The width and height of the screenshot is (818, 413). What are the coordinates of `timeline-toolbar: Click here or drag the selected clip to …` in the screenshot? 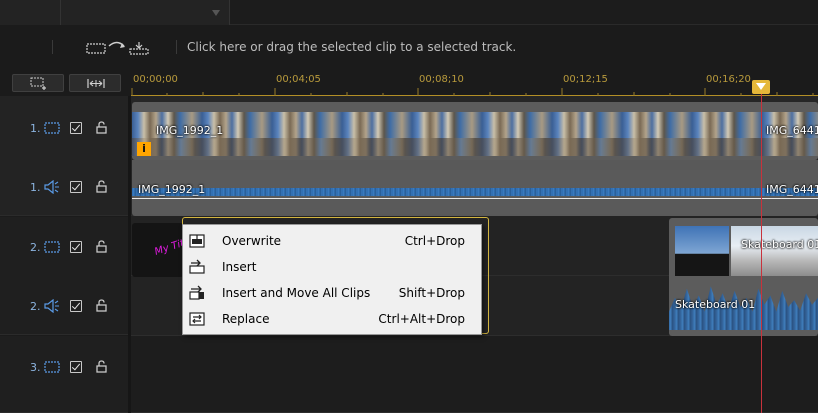 It's located at (409, 47).